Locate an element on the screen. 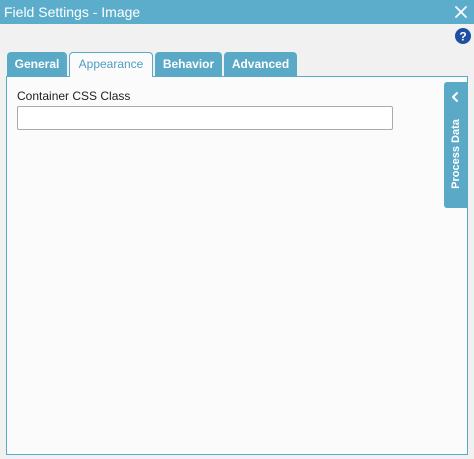 Image resolution: width=474 pixels, height=459 pixels. tab-advanced: Advanced is located at coordinates (260, 64).